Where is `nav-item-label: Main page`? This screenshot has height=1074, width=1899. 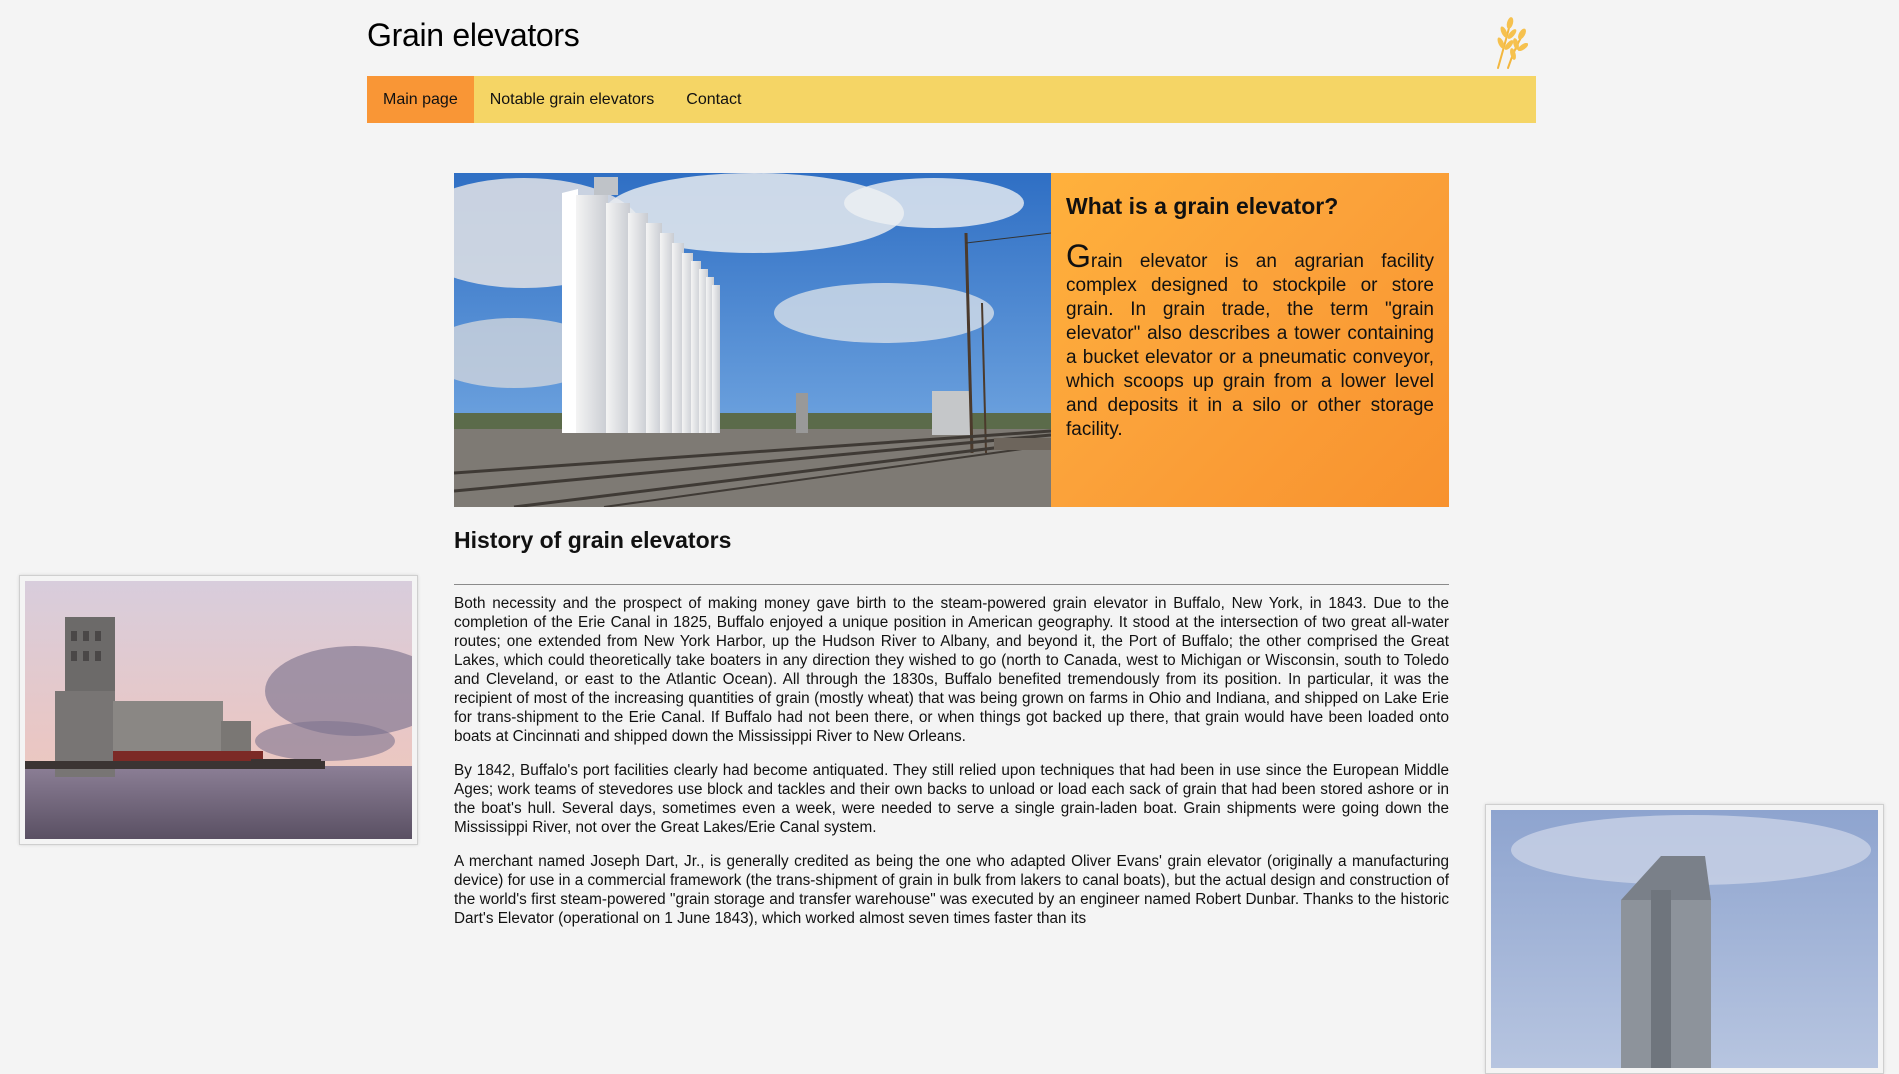 nav-item-label: Main page is located at coordinates (420, 99).